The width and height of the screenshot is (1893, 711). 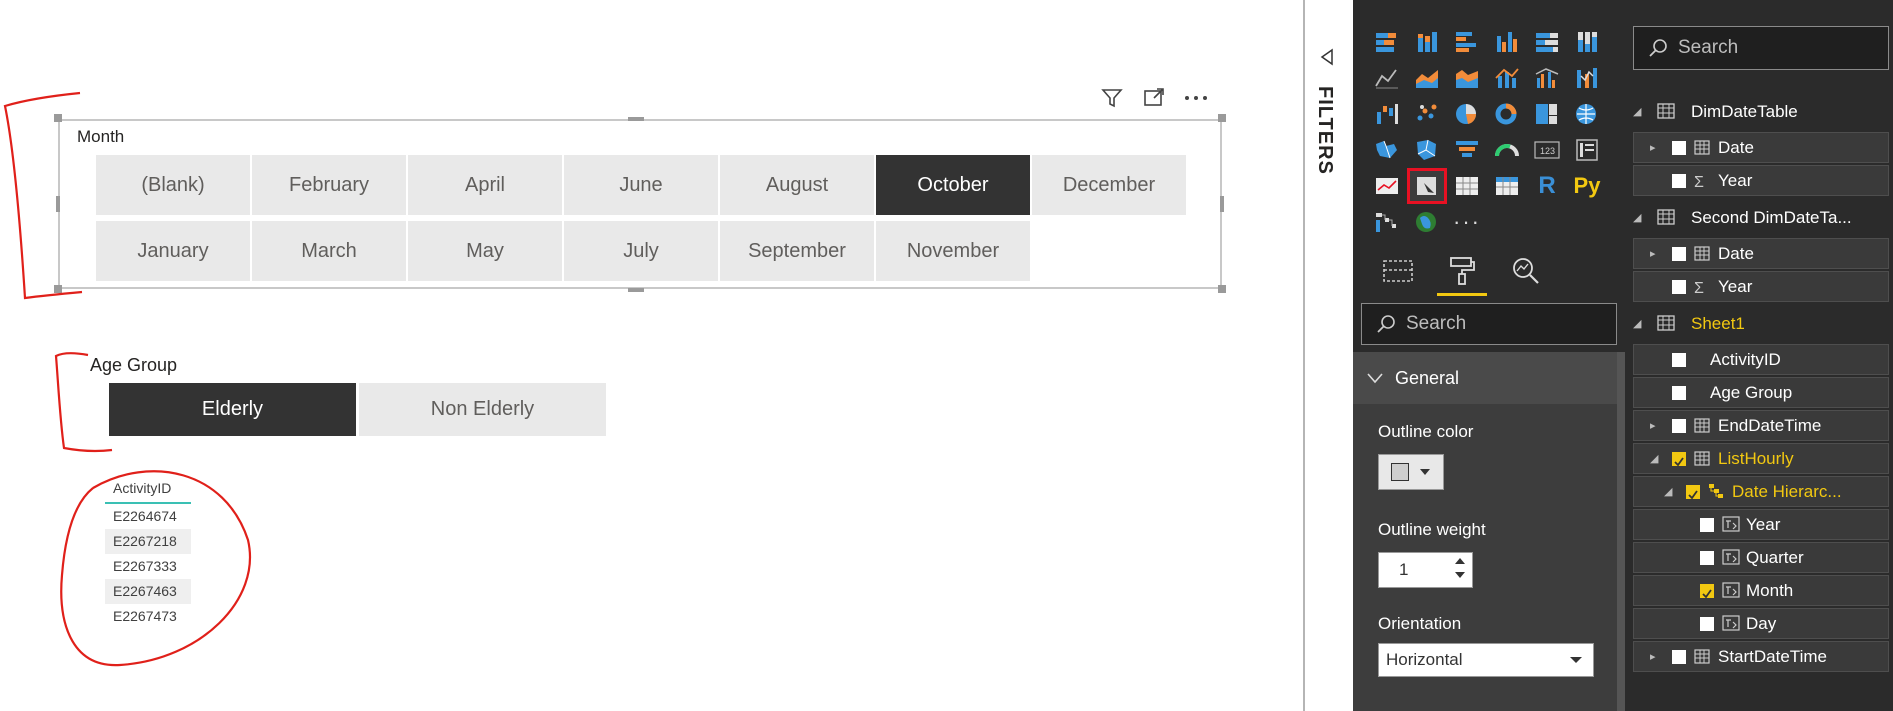 I want to click on globe-map-icon, so click(x=1427, y=222).